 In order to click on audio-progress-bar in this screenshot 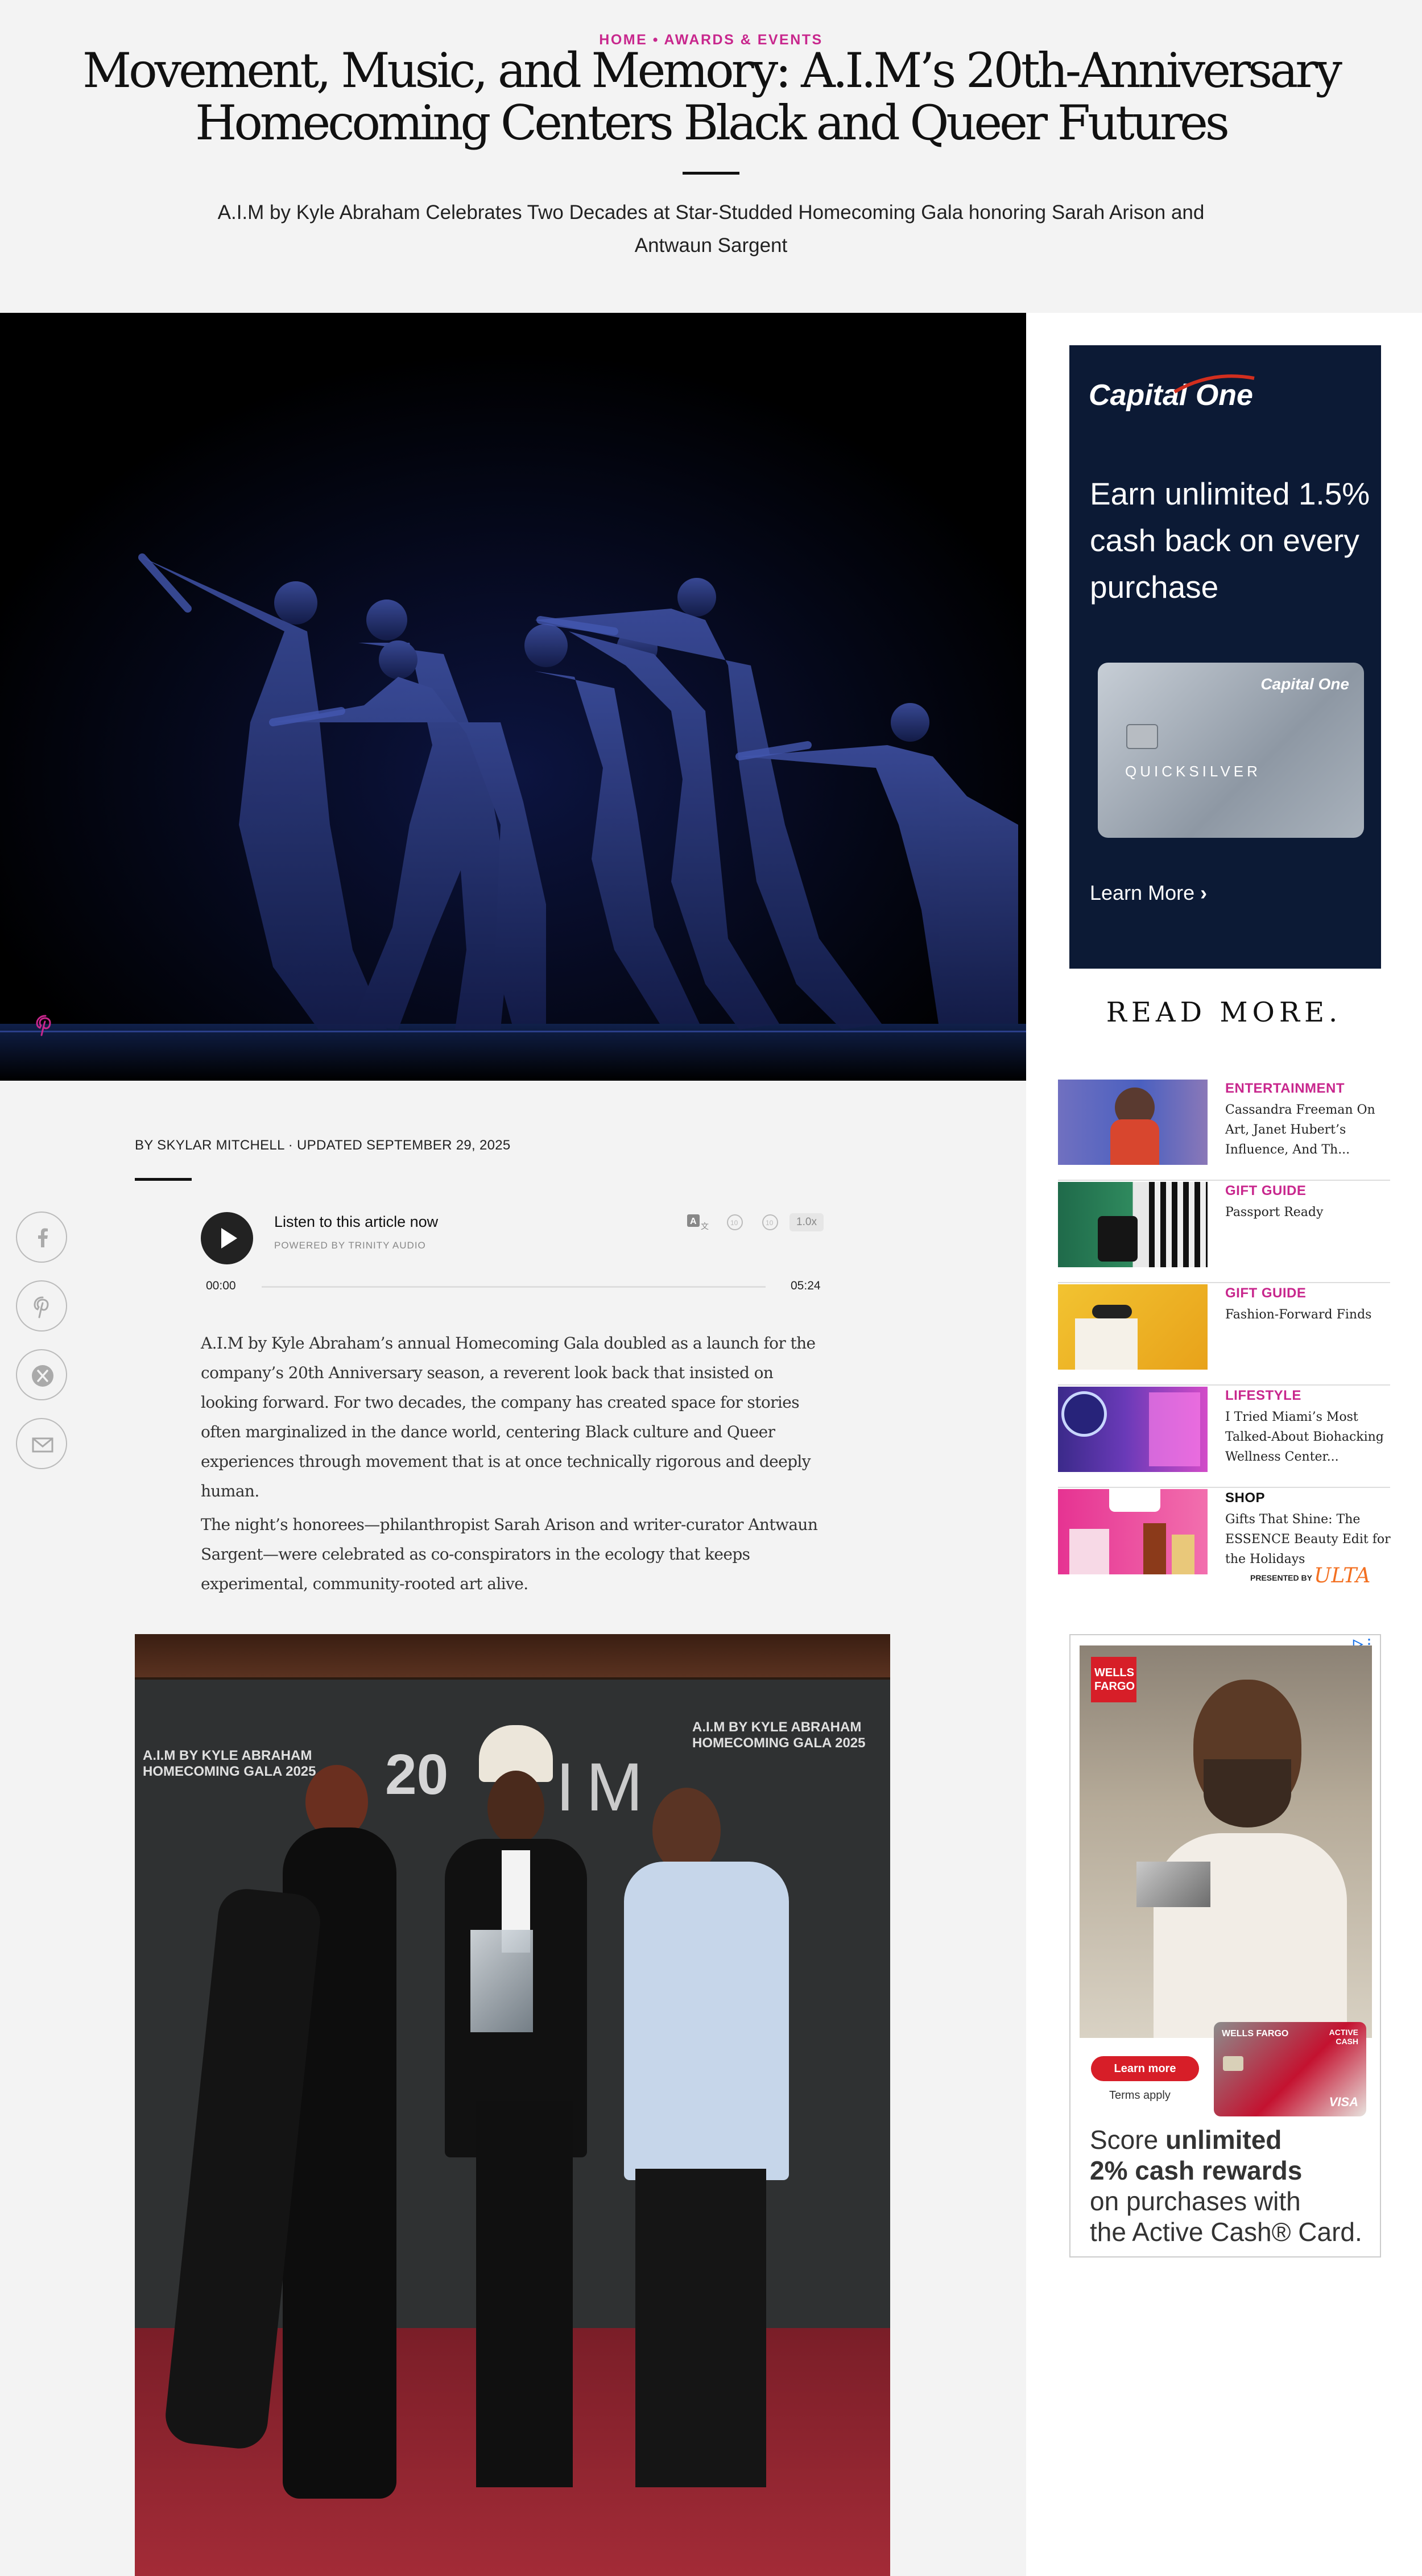, I will do `click(514, 1287)`.